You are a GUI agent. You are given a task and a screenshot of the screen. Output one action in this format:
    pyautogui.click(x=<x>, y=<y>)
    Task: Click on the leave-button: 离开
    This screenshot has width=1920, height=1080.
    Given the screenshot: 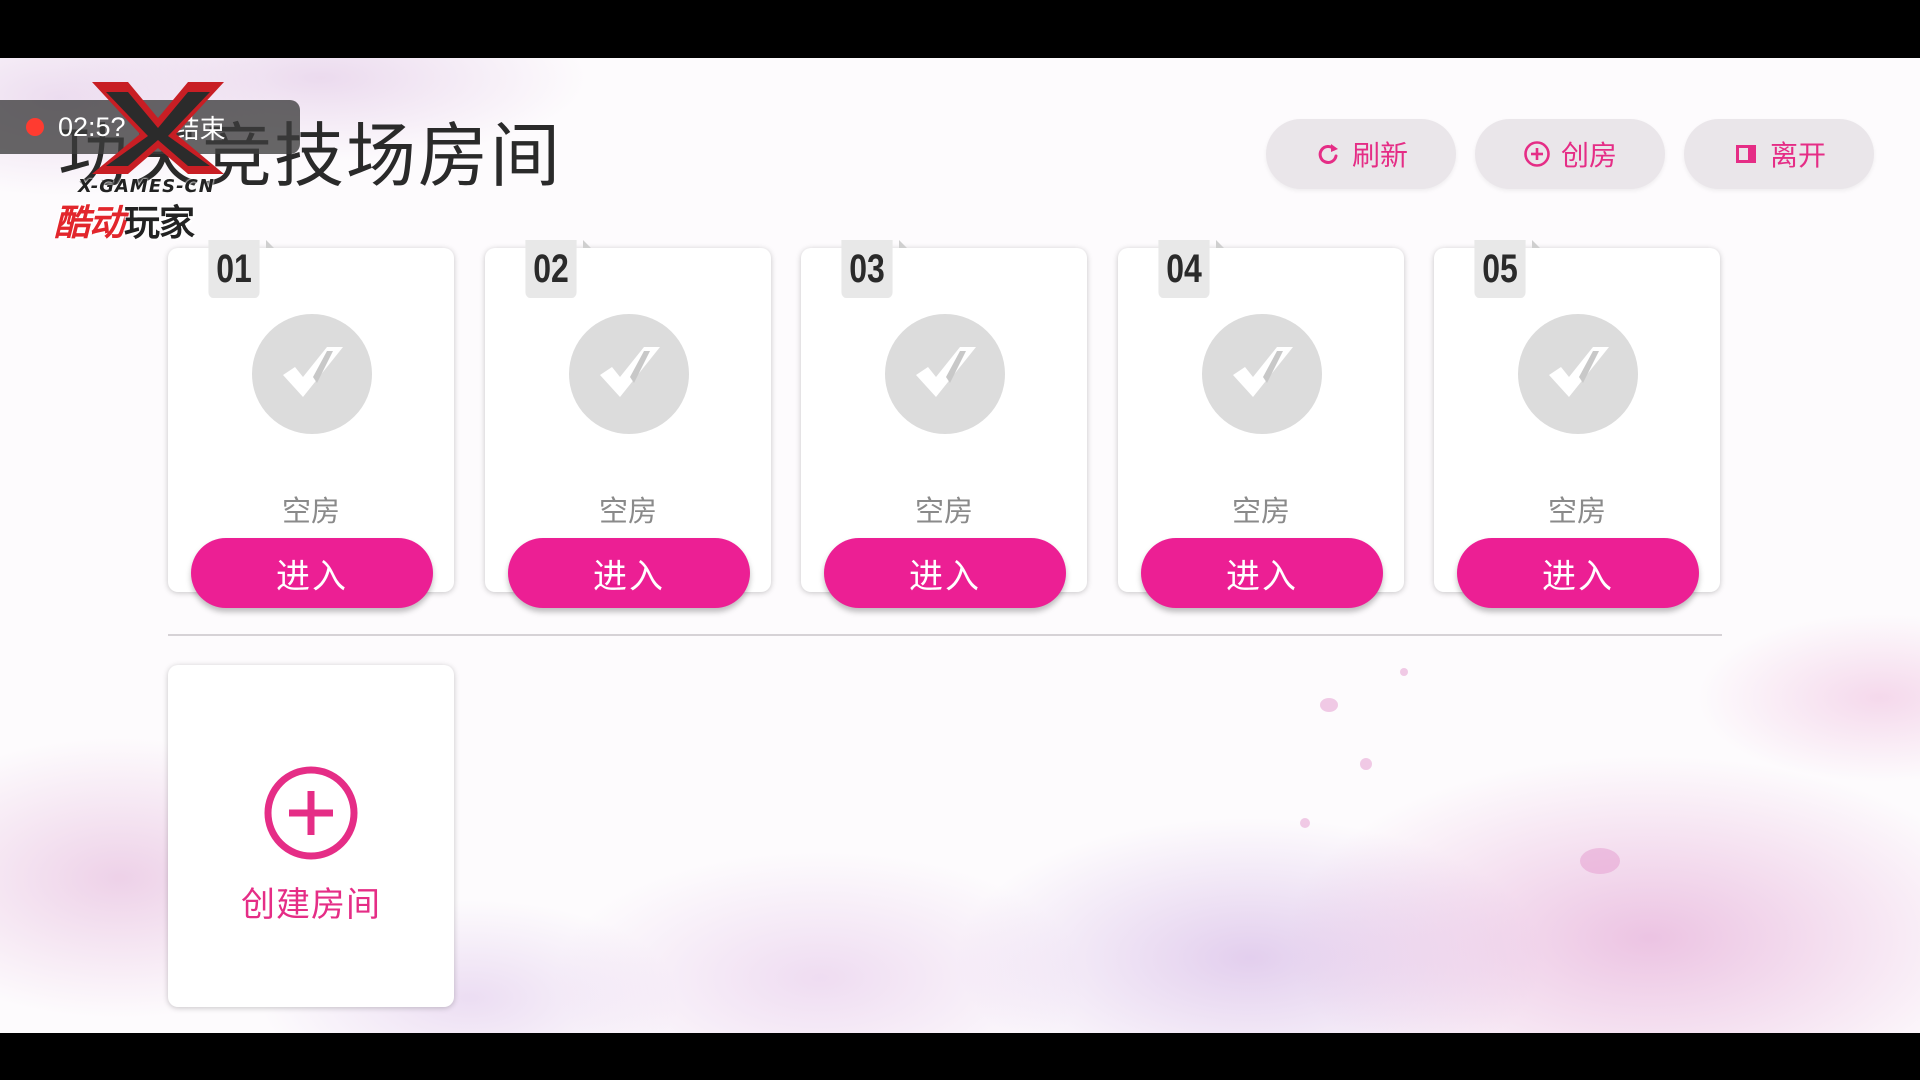 What is the action you would take?
    pyautogui.click(x=1779, y=154)
    